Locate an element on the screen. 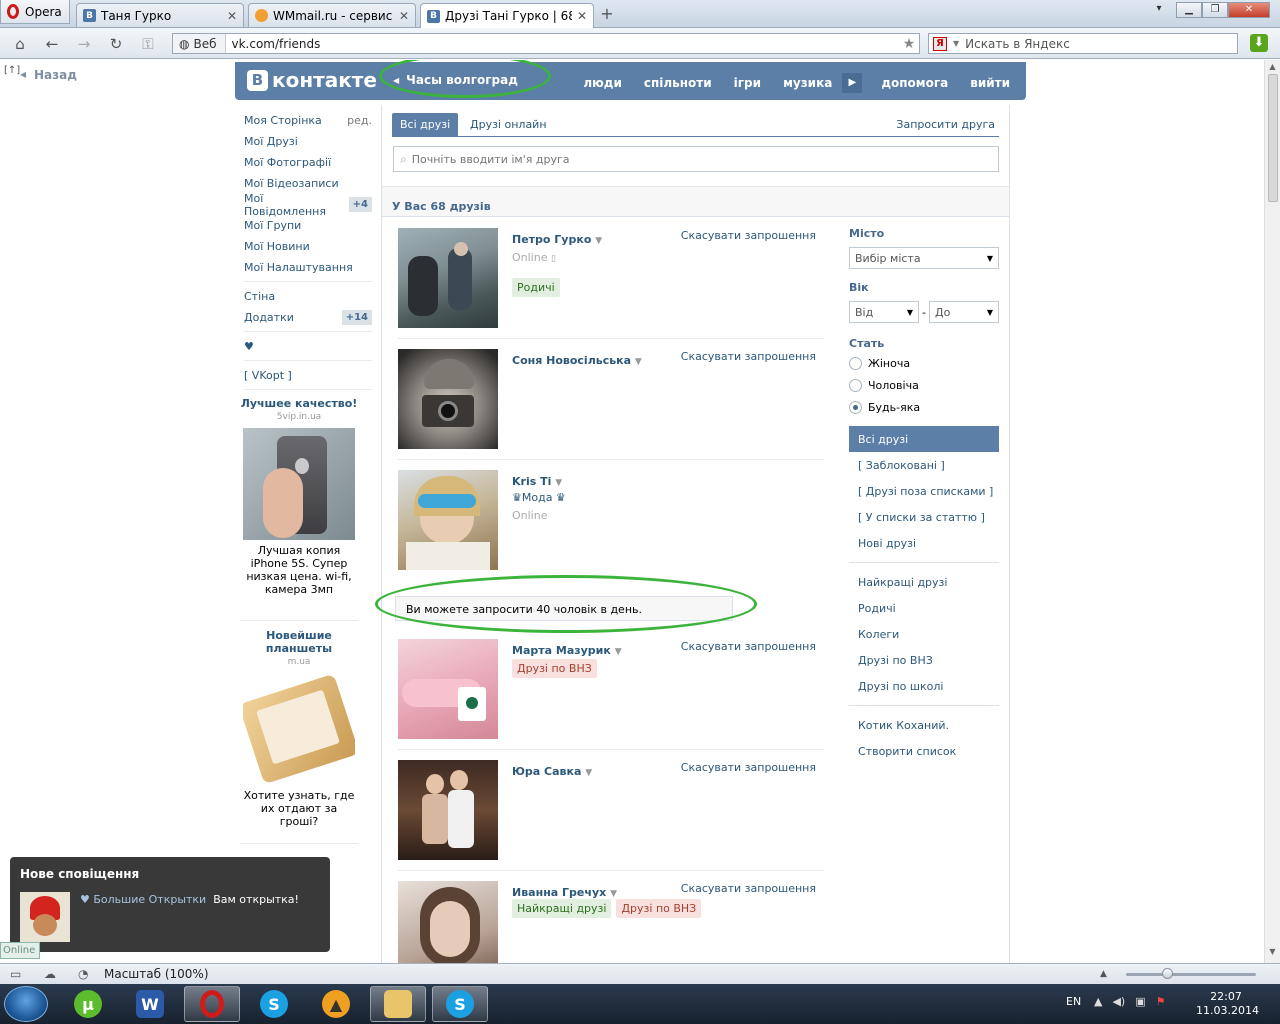 Image resolution: width=1280 pixels, height=1024 pixels. scroll-up-marker: [↑] is located at coordinates (12, 70).